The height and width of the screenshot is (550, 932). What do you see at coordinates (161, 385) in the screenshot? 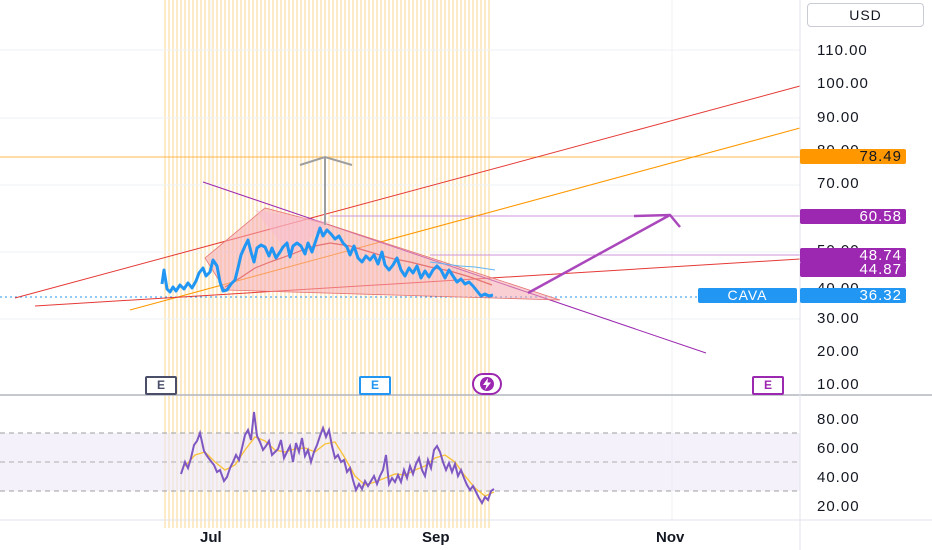
I see `earnings-badge-1: E` at bounding box center [161, 385].